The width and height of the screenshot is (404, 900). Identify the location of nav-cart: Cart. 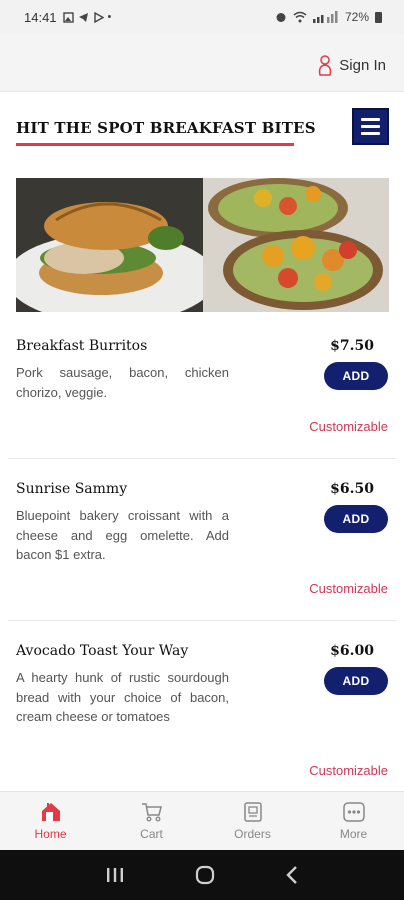
(151, 821).